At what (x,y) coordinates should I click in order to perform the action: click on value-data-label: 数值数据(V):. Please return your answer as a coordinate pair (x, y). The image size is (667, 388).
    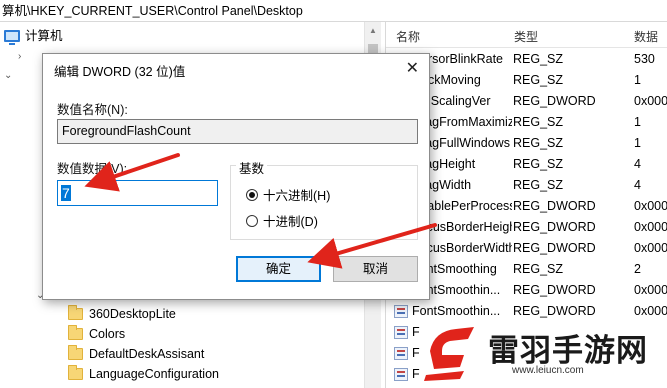
    Looking at the image, I should click on (92, 169).